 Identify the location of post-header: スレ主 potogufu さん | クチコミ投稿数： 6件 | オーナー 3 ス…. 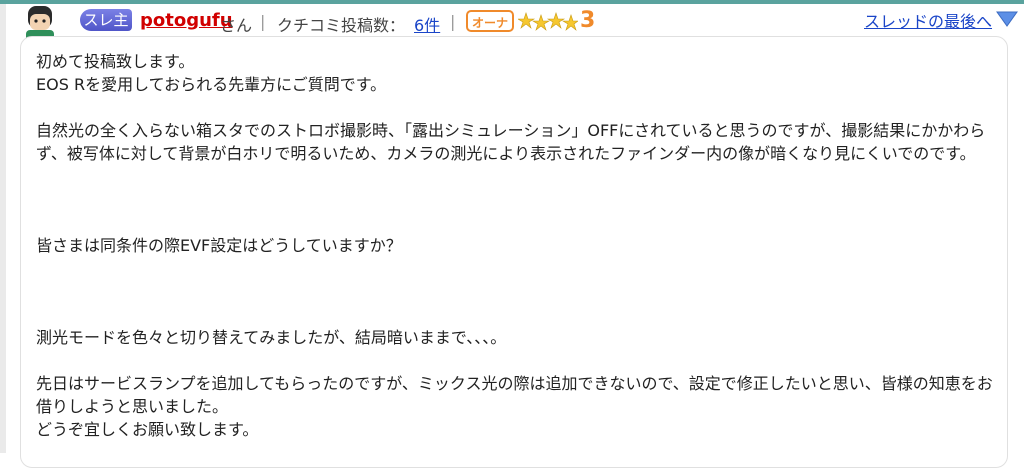
(516, 28).